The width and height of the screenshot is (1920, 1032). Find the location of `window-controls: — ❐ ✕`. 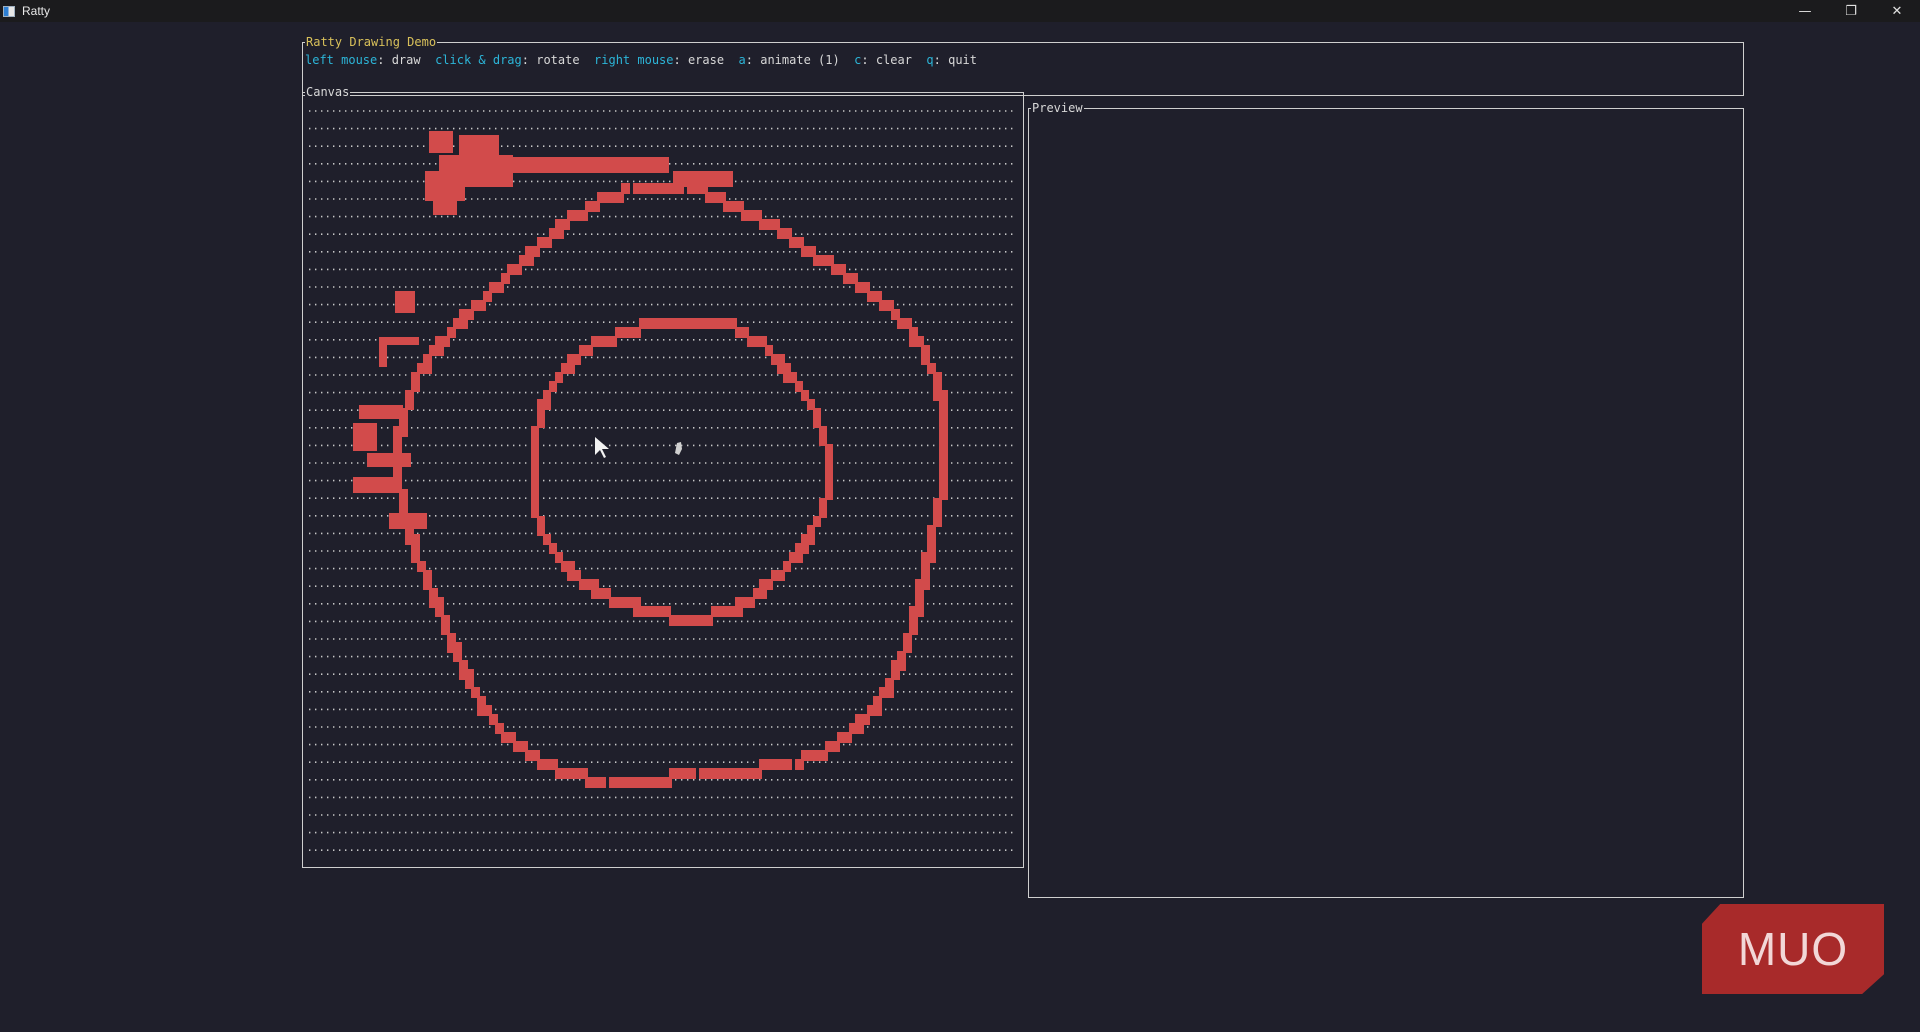

window-controls: — ❐ ✕ is located at coordinates (1851, 11).